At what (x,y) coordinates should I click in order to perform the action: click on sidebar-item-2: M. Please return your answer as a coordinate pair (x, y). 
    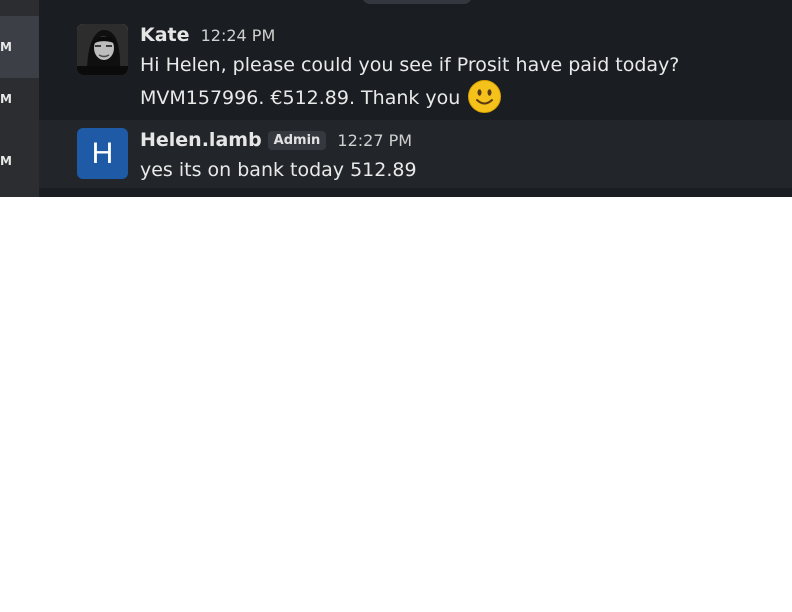
    Looking at the image, I should click on (19, 99).